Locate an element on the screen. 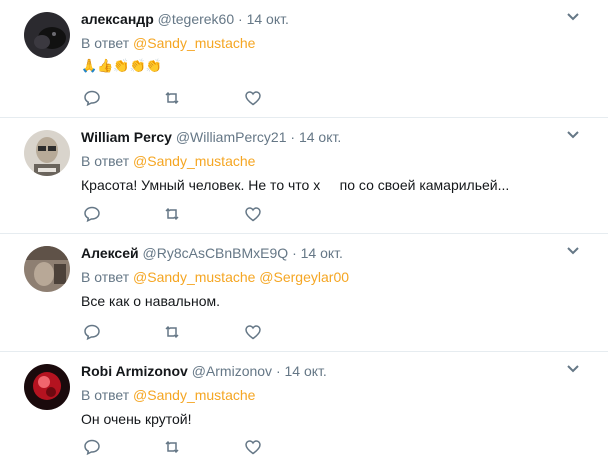  tweet-header: Алексей @Ry8cAsCBnBMxE9Q · 14 окт. is located at coordinates (329, 253).